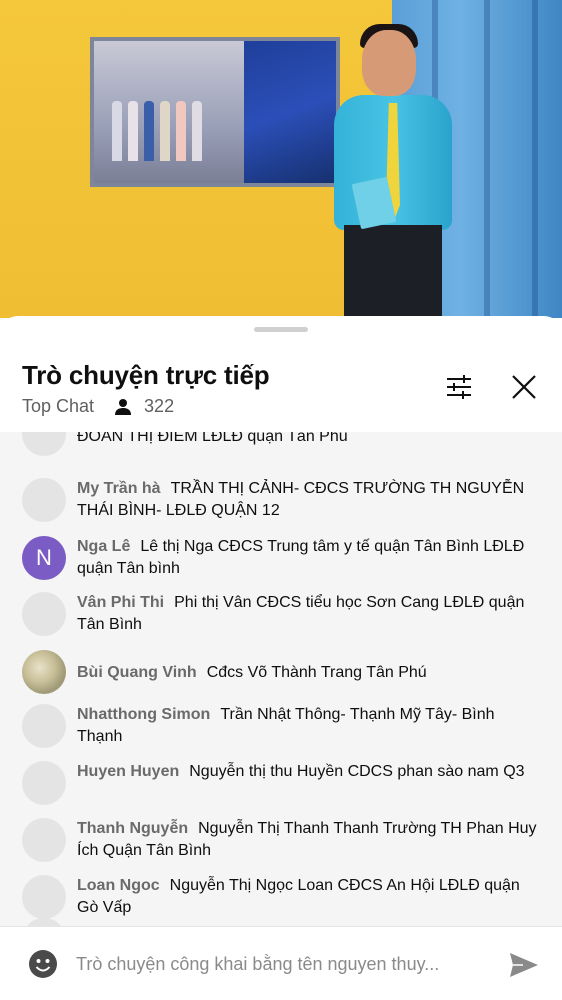 The image size is (562, 1000). I want to click on send-icon, so click(524, 965).